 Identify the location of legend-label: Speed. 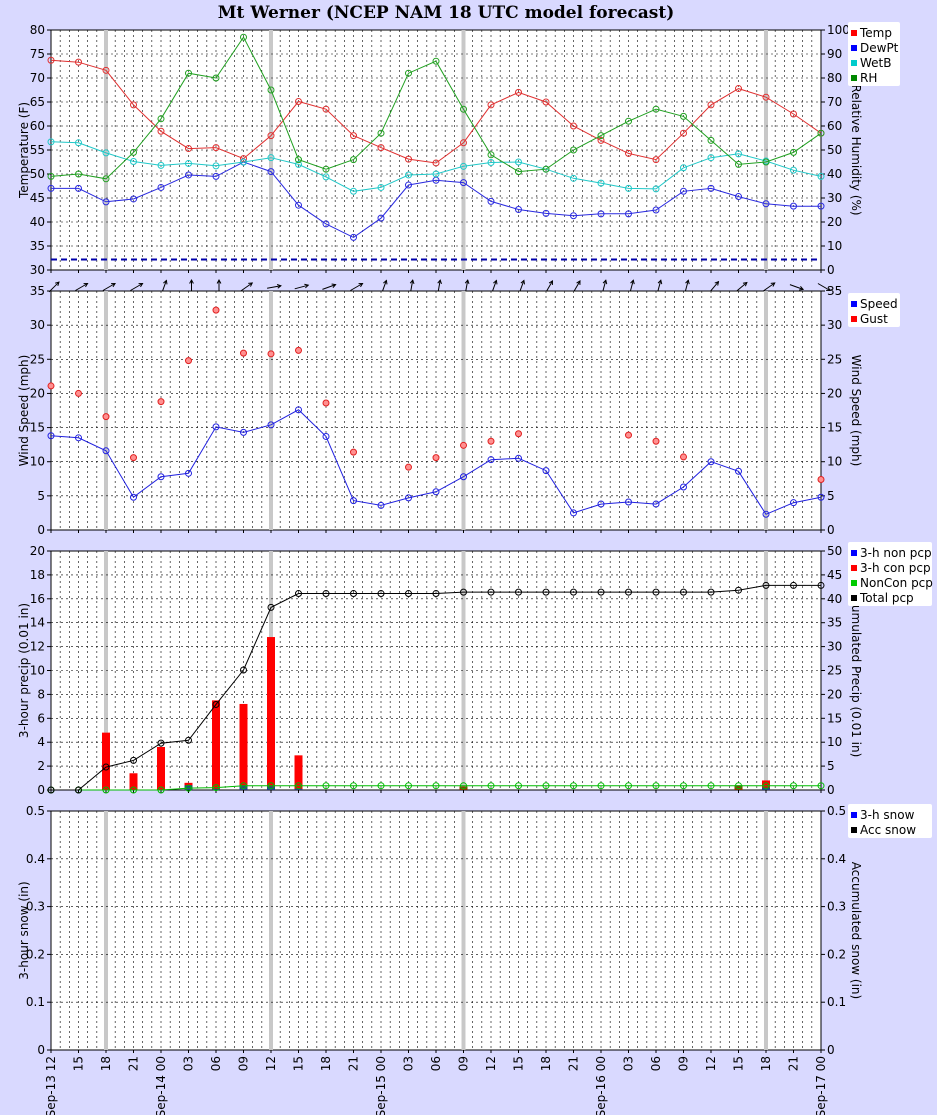
(879, 304).